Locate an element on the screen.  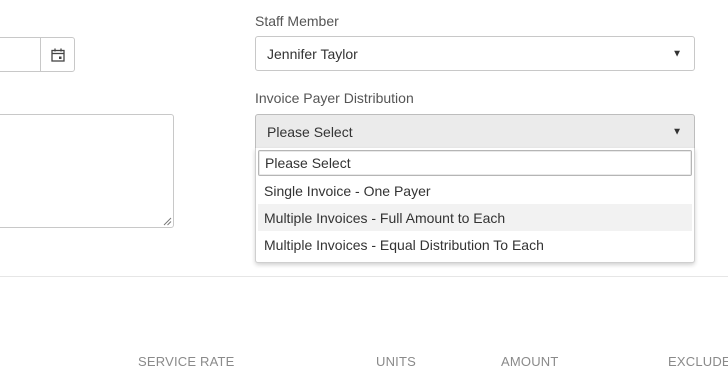
calendar-button is located at coordinates (57, 54).